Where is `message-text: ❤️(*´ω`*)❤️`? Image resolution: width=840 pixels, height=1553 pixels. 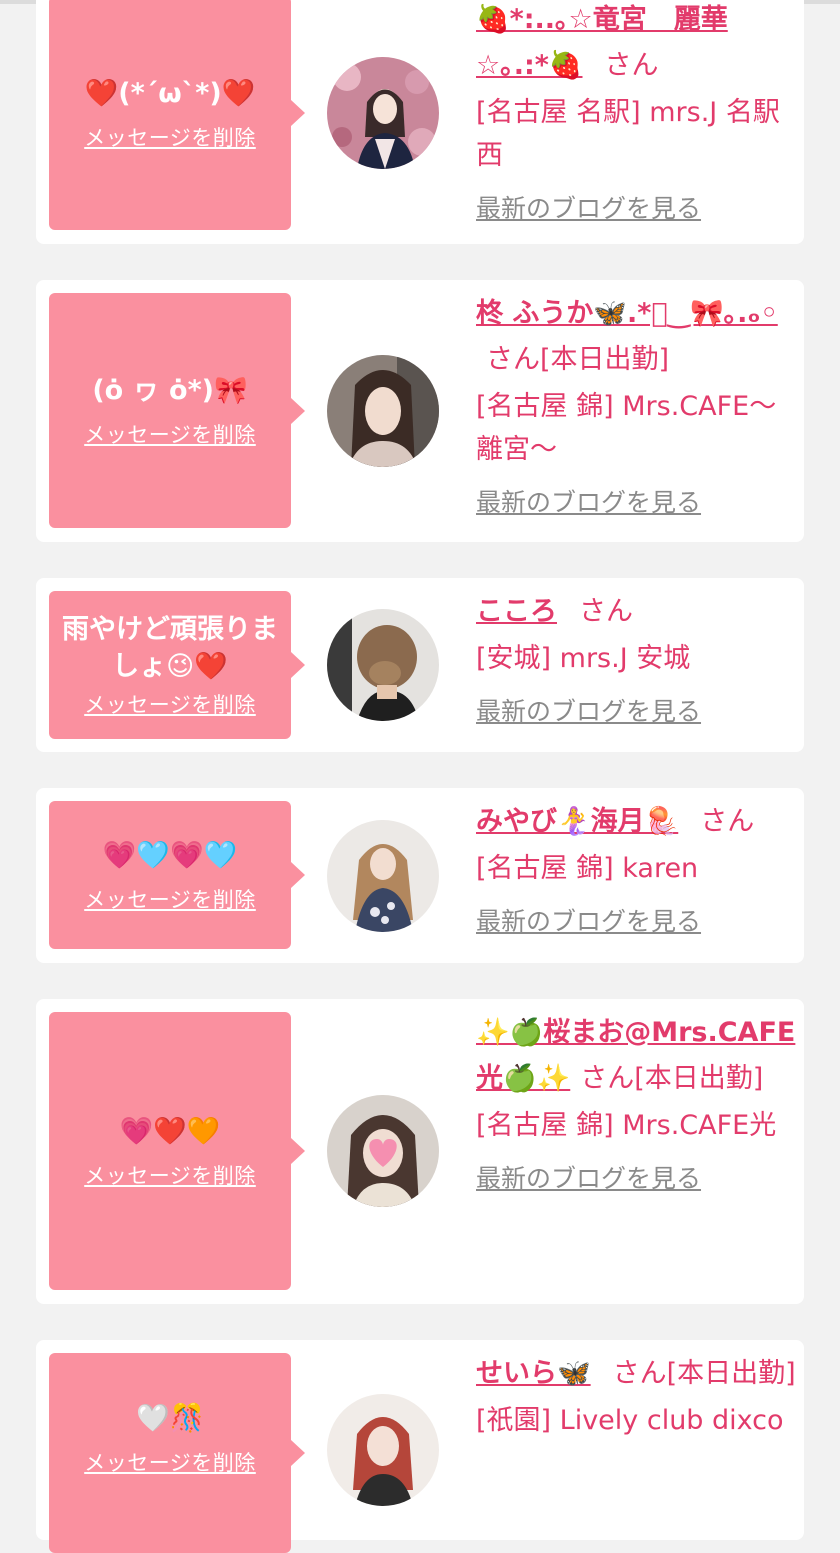
message-text: ❤️(*´ω`*)❤️ is located at coordinates (170, 93).